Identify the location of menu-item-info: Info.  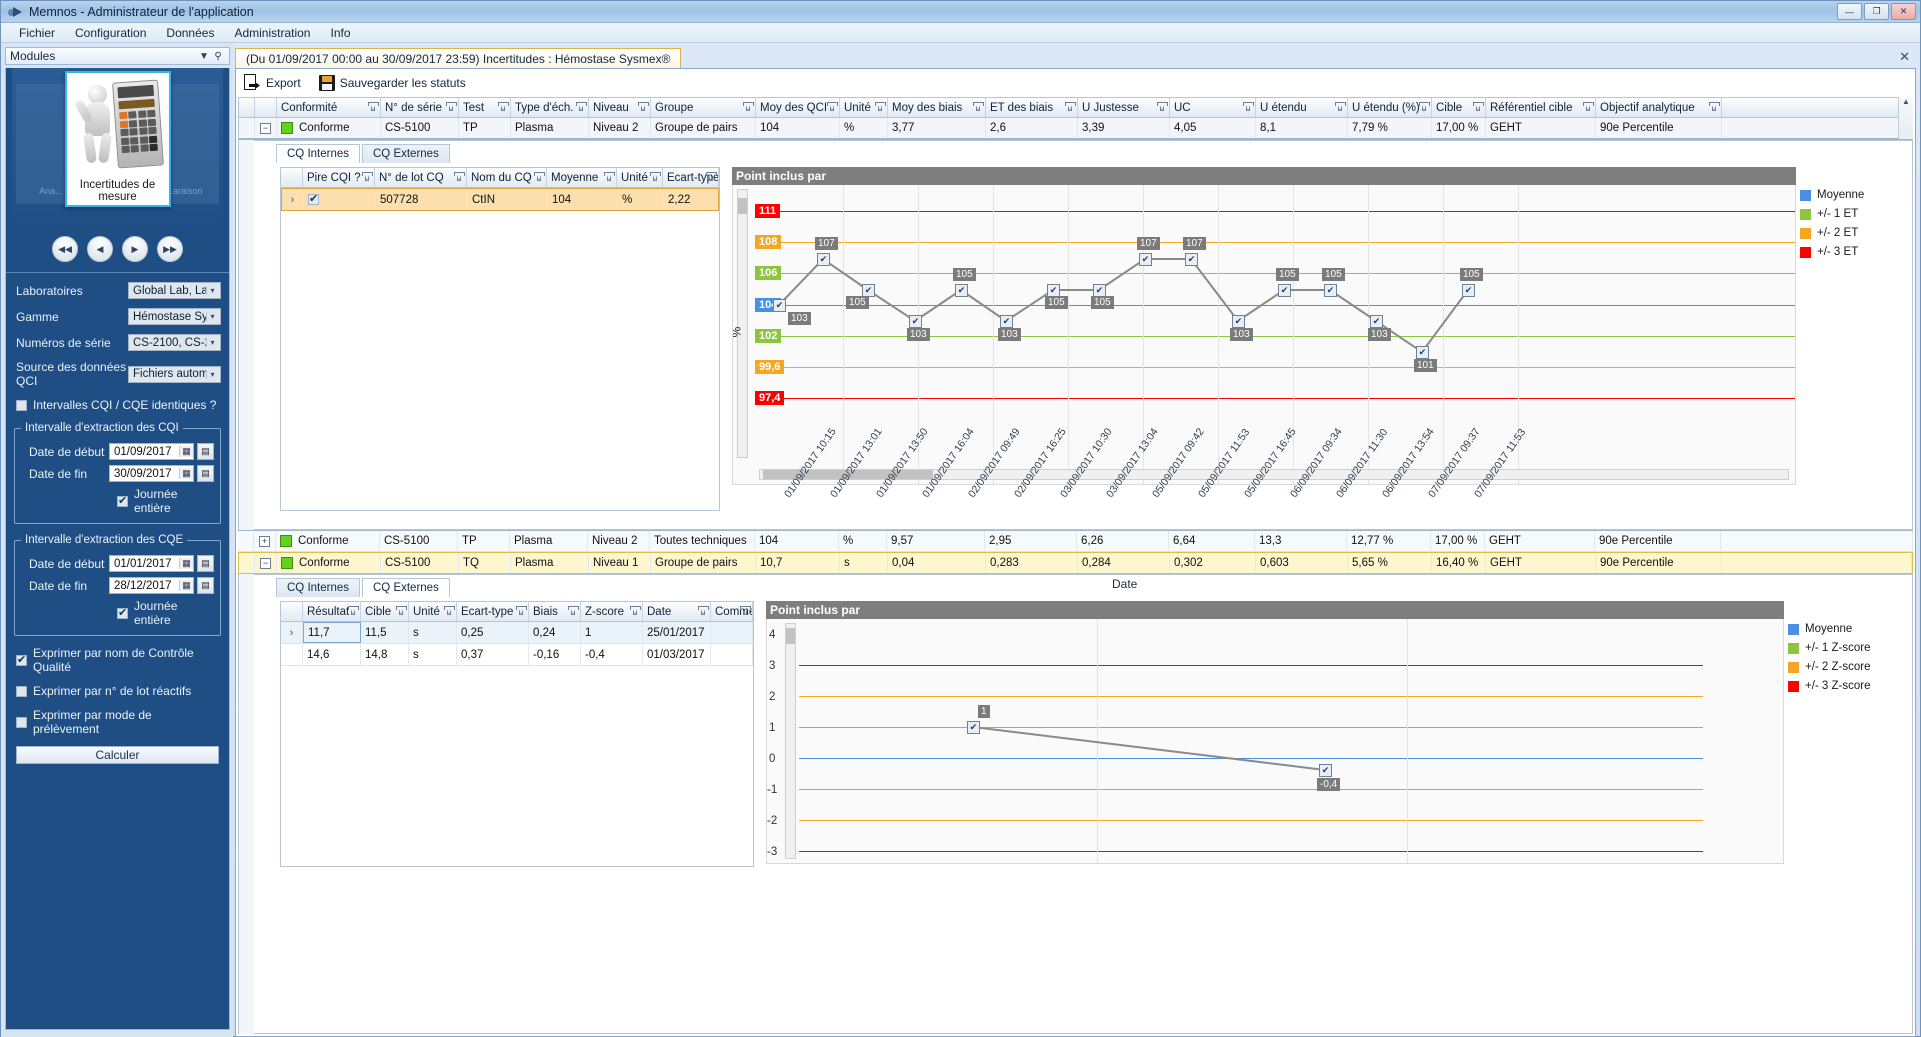
(340, 33).